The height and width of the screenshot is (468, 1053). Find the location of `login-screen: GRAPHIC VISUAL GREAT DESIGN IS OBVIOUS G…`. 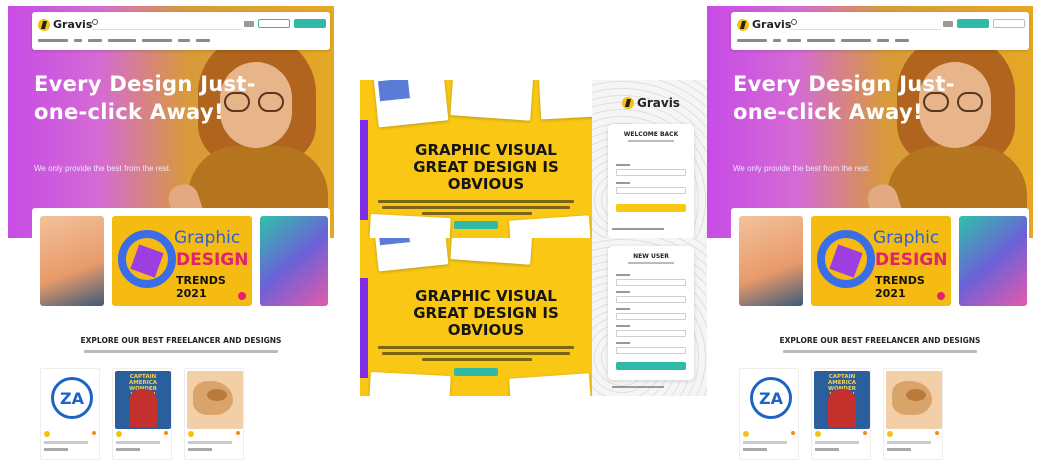

login-screen: GRAPHIC VISUAL GREAT DESIGN IS OBVIOUS G… is located at coordinates (534, 159).